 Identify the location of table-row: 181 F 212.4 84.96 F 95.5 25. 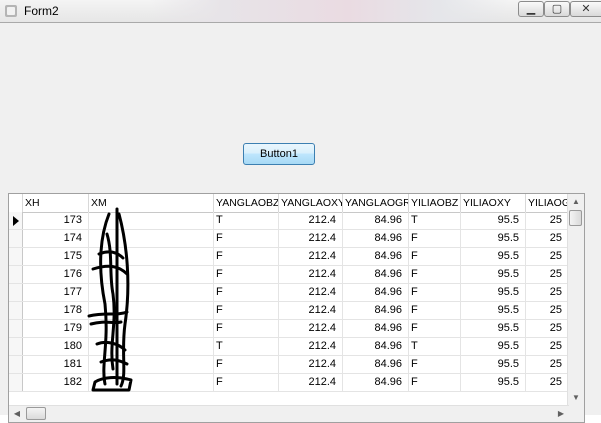
(289, 365).